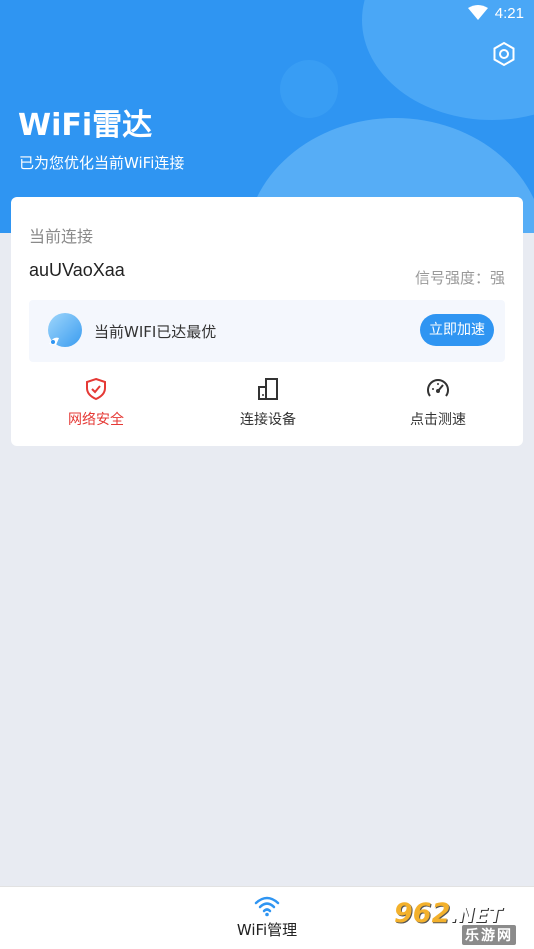 This screenshot has height=949, width=534. I want to click on wifi-signal-icon, so click(478, 12).